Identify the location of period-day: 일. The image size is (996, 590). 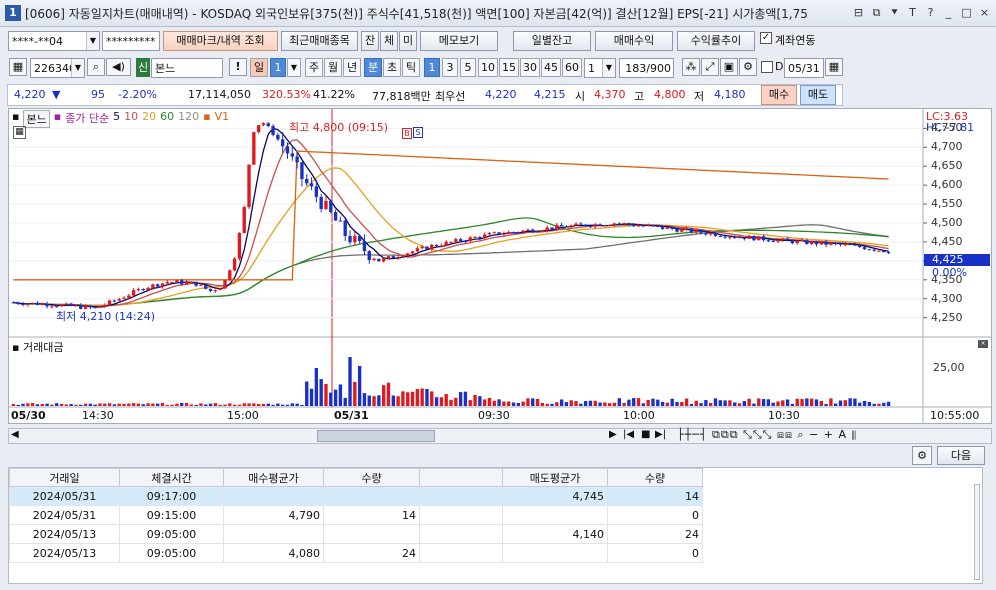
(259, 67).